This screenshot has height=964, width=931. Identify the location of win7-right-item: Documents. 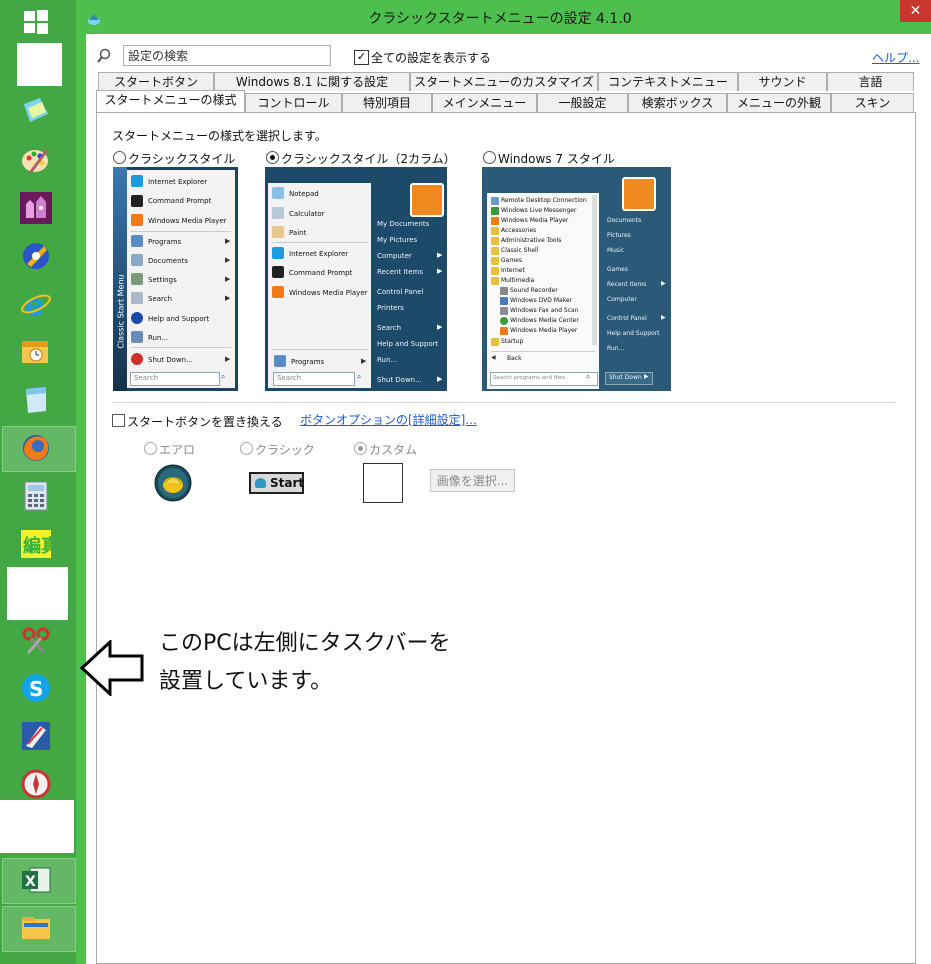
(624, 220).